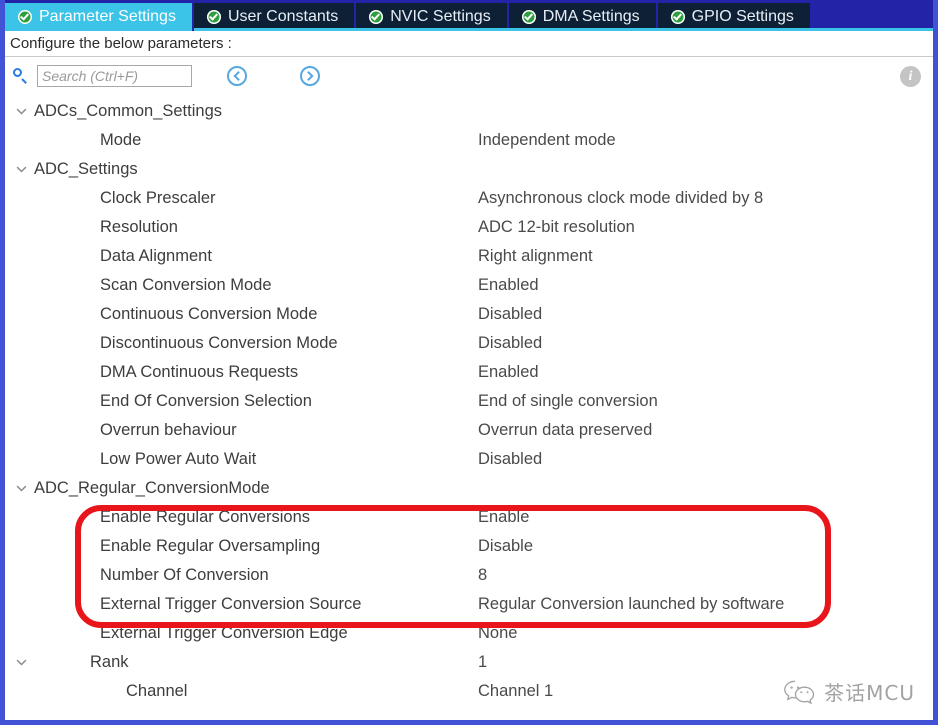 This screenshot has height=725, width=938. Describe the element at coordinates (168, 430) in the screenshot. I see `parameter-label: Overrun behaviour` at that location.